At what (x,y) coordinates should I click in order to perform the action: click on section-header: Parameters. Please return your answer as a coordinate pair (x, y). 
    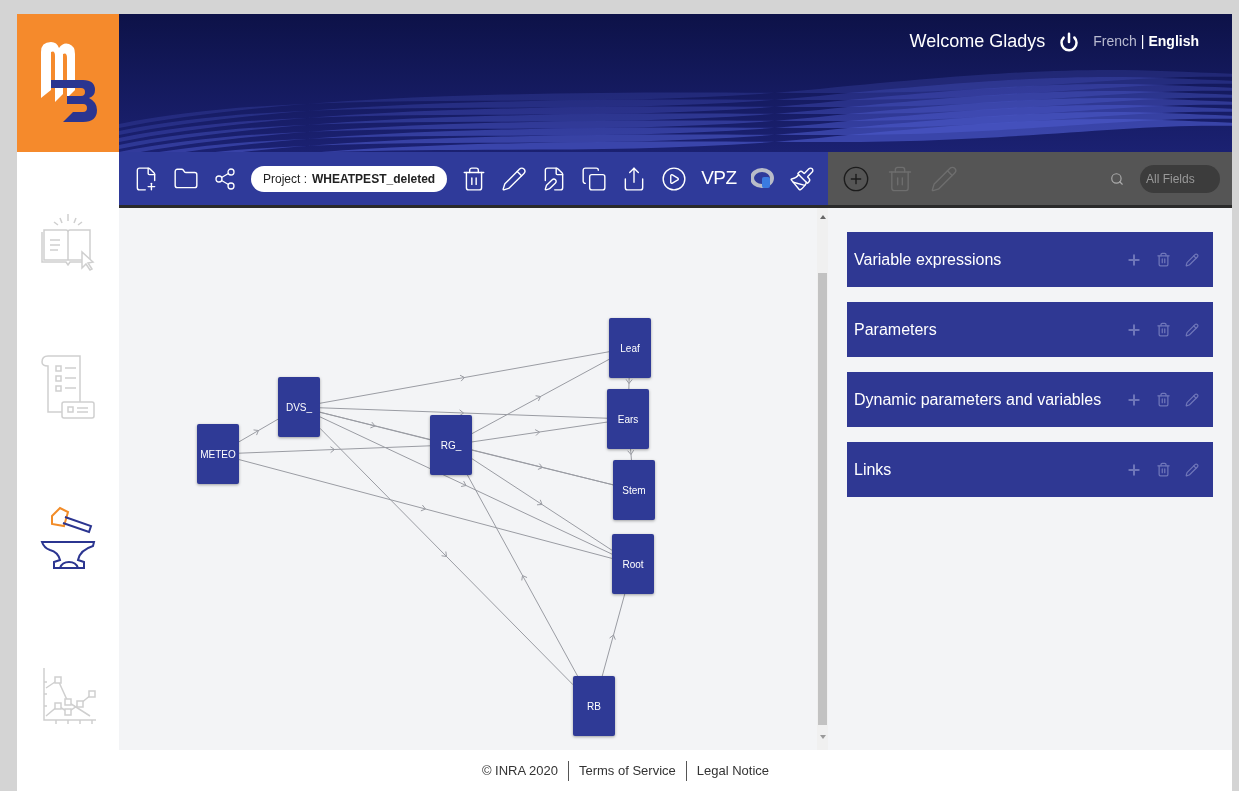
    Looking at the image, I should click on (1030, 329).